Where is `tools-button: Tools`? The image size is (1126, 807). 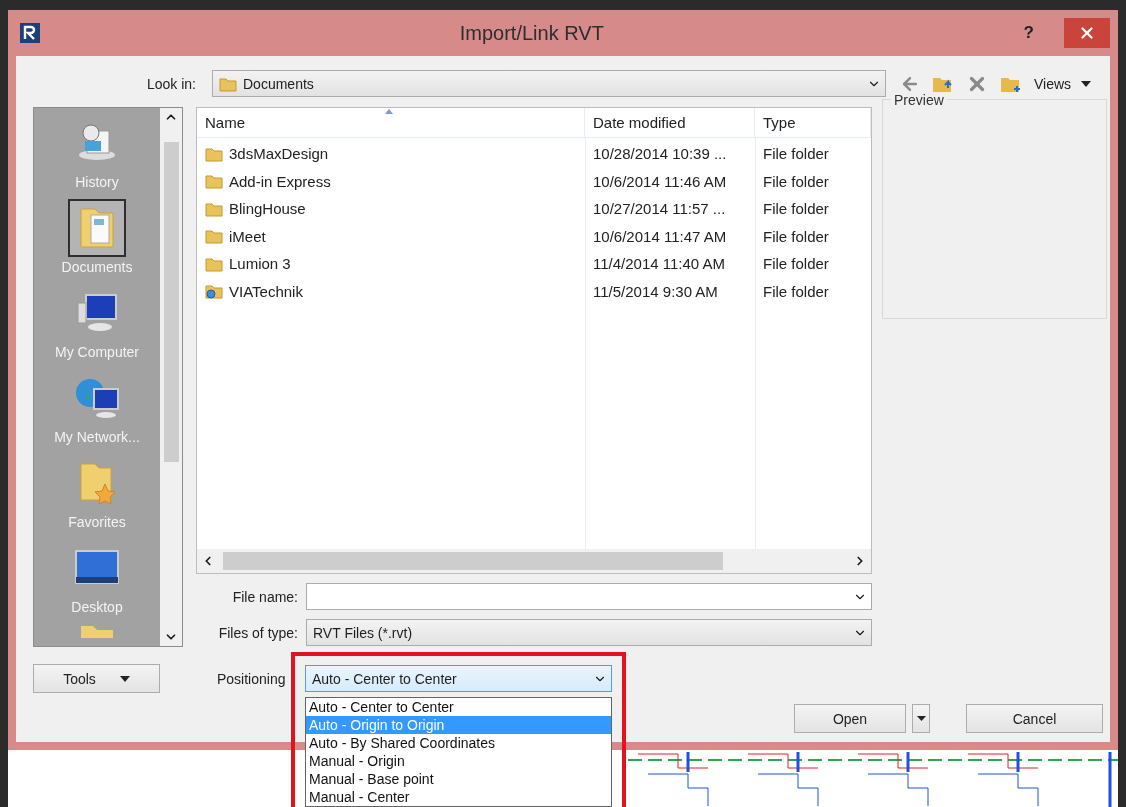 tools-button: Tools is located at coordinates (96, 678).